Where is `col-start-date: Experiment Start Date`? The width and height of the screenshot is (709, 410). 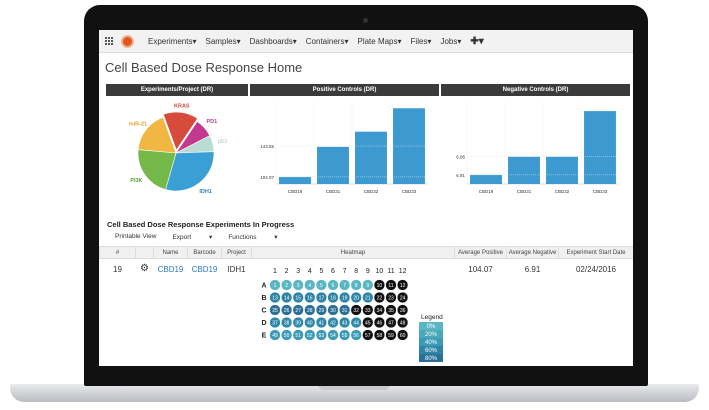 col-start-date: Experiment Start Date is located at coordinates (595, 252).